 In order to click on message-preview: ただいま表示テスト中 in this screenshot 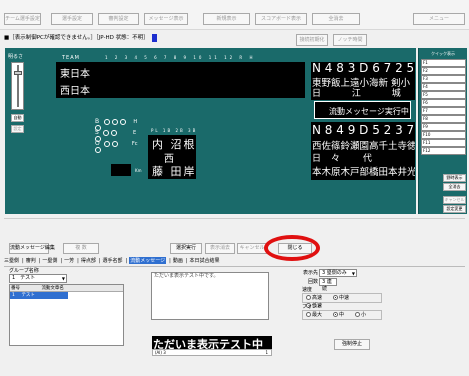, I will do `click(212, 342)`.